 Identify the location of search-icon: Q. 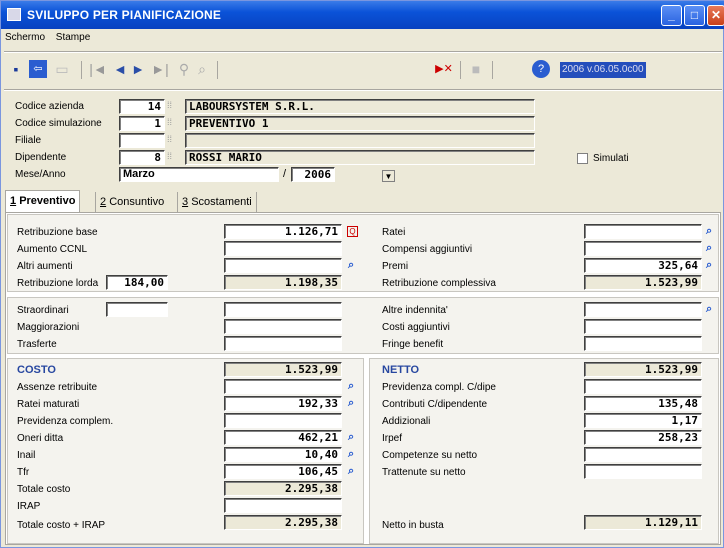
(352, 231).